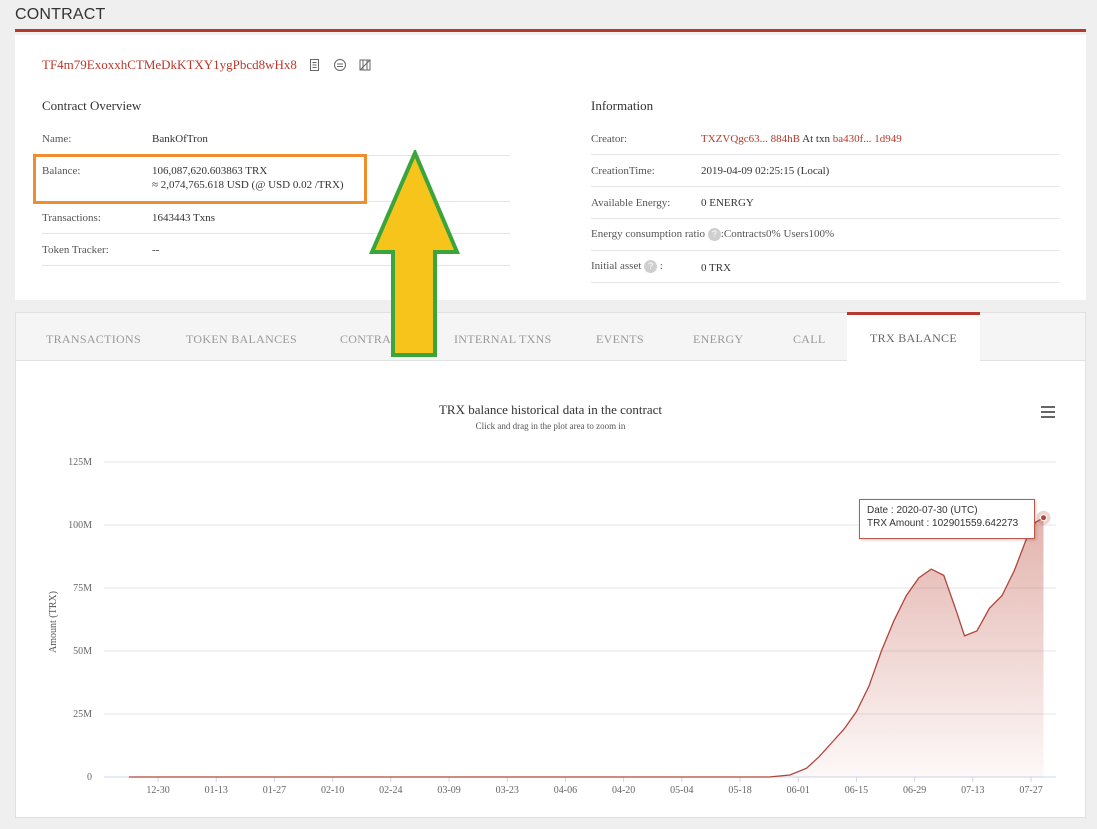 The height and width of the screenshot is (829, 1097). Describe the element at coordinates (550, 16) in the screenshot. I see `page-header: CONTRACT` at that location.